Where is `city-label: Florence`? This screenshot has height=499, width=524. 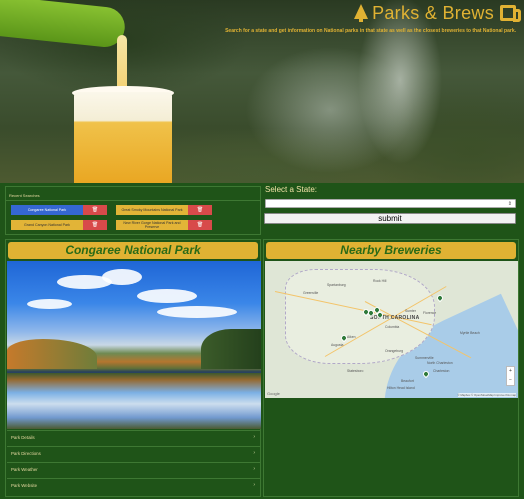
city-label: Florence is located at coordinates (430, 313).